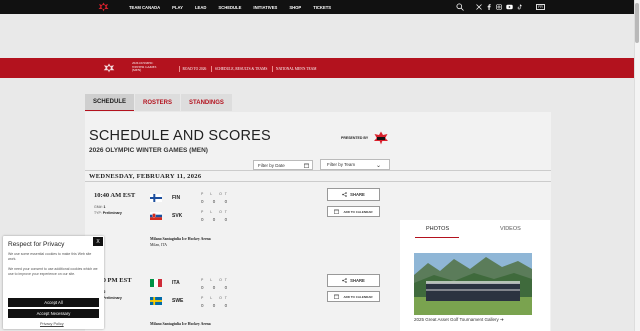 The image size is (640, 331). Describe the element at coordinates (473, 284) in the screenshot. I see `team-photo-thumbnail` at that location.